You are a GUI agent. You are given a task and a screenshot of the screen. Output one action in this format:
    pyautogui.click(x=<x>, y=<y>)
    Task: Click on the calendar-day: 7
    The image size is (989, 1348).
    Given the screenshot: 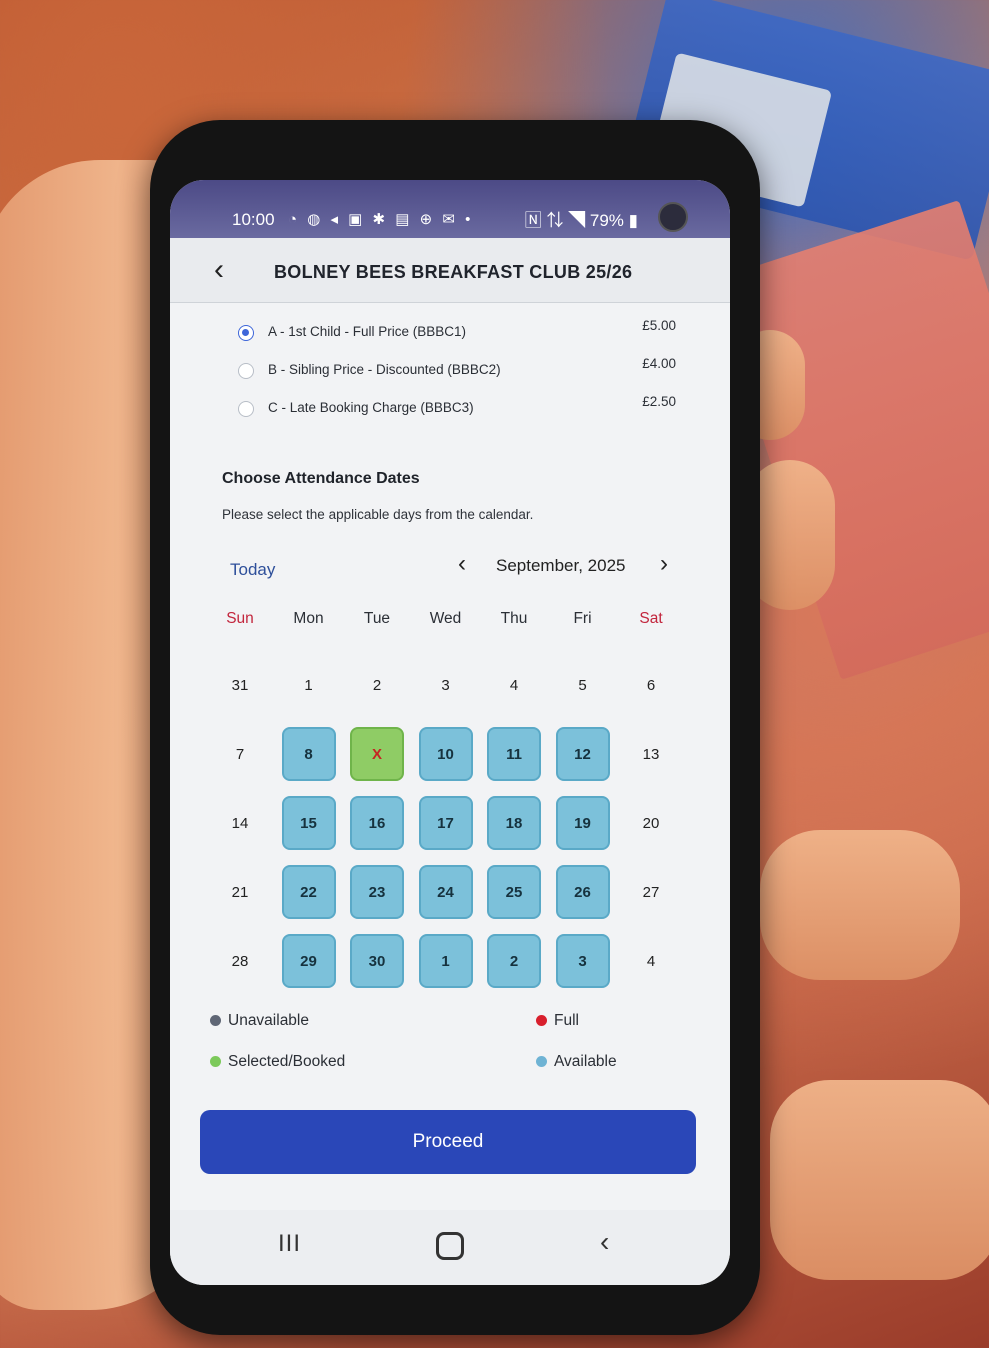 What is the action you would take?
    pyautogui.click(x=240, y=754)
    